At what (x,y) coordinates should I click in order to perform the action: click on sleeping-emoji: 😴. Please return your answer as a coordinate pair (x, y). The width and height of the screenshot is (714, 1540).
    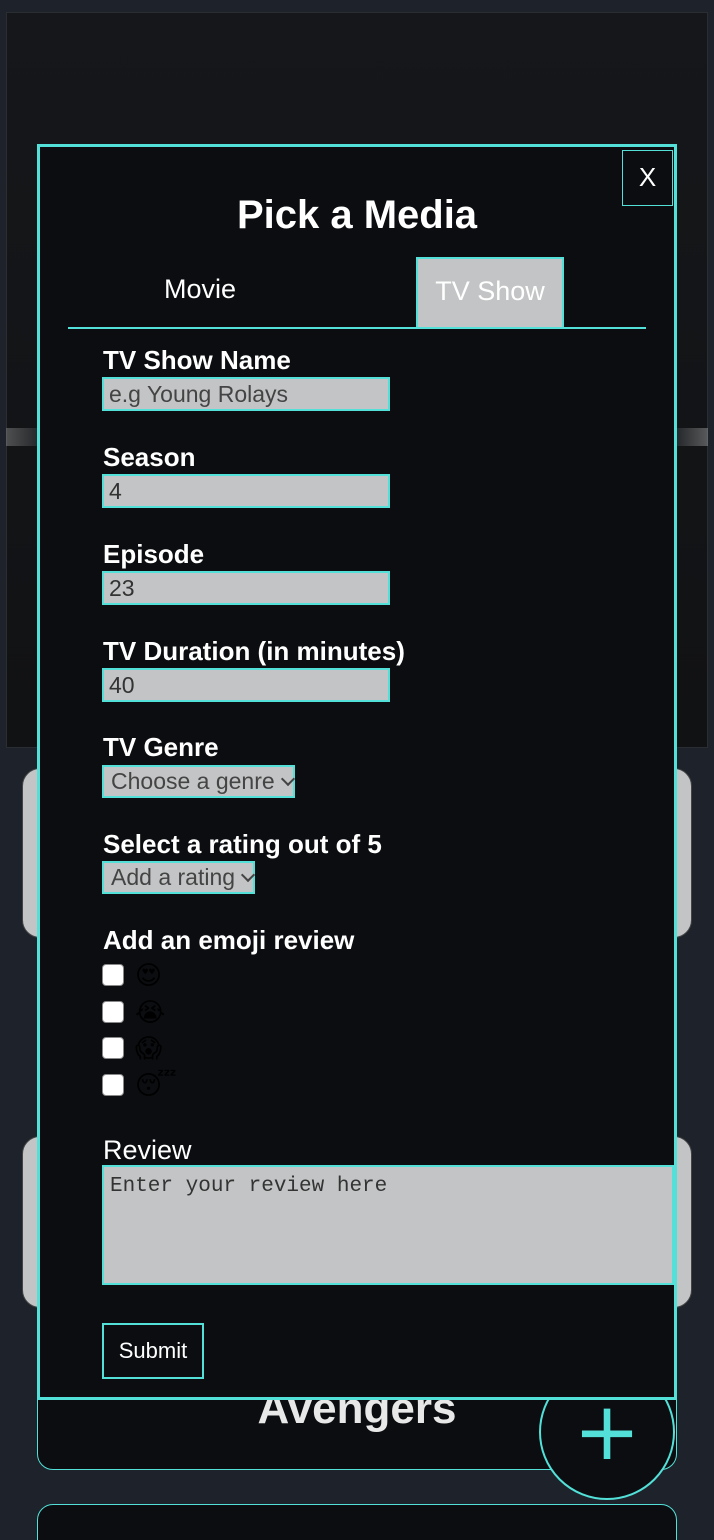
    Looking at the image, I should click on (156, 1085).